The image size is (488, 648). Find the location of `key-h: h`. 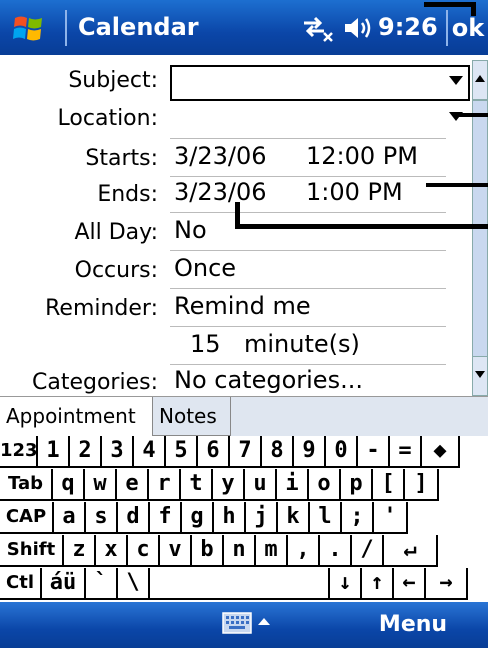

key-h: h is located at coordinates (230, 518).